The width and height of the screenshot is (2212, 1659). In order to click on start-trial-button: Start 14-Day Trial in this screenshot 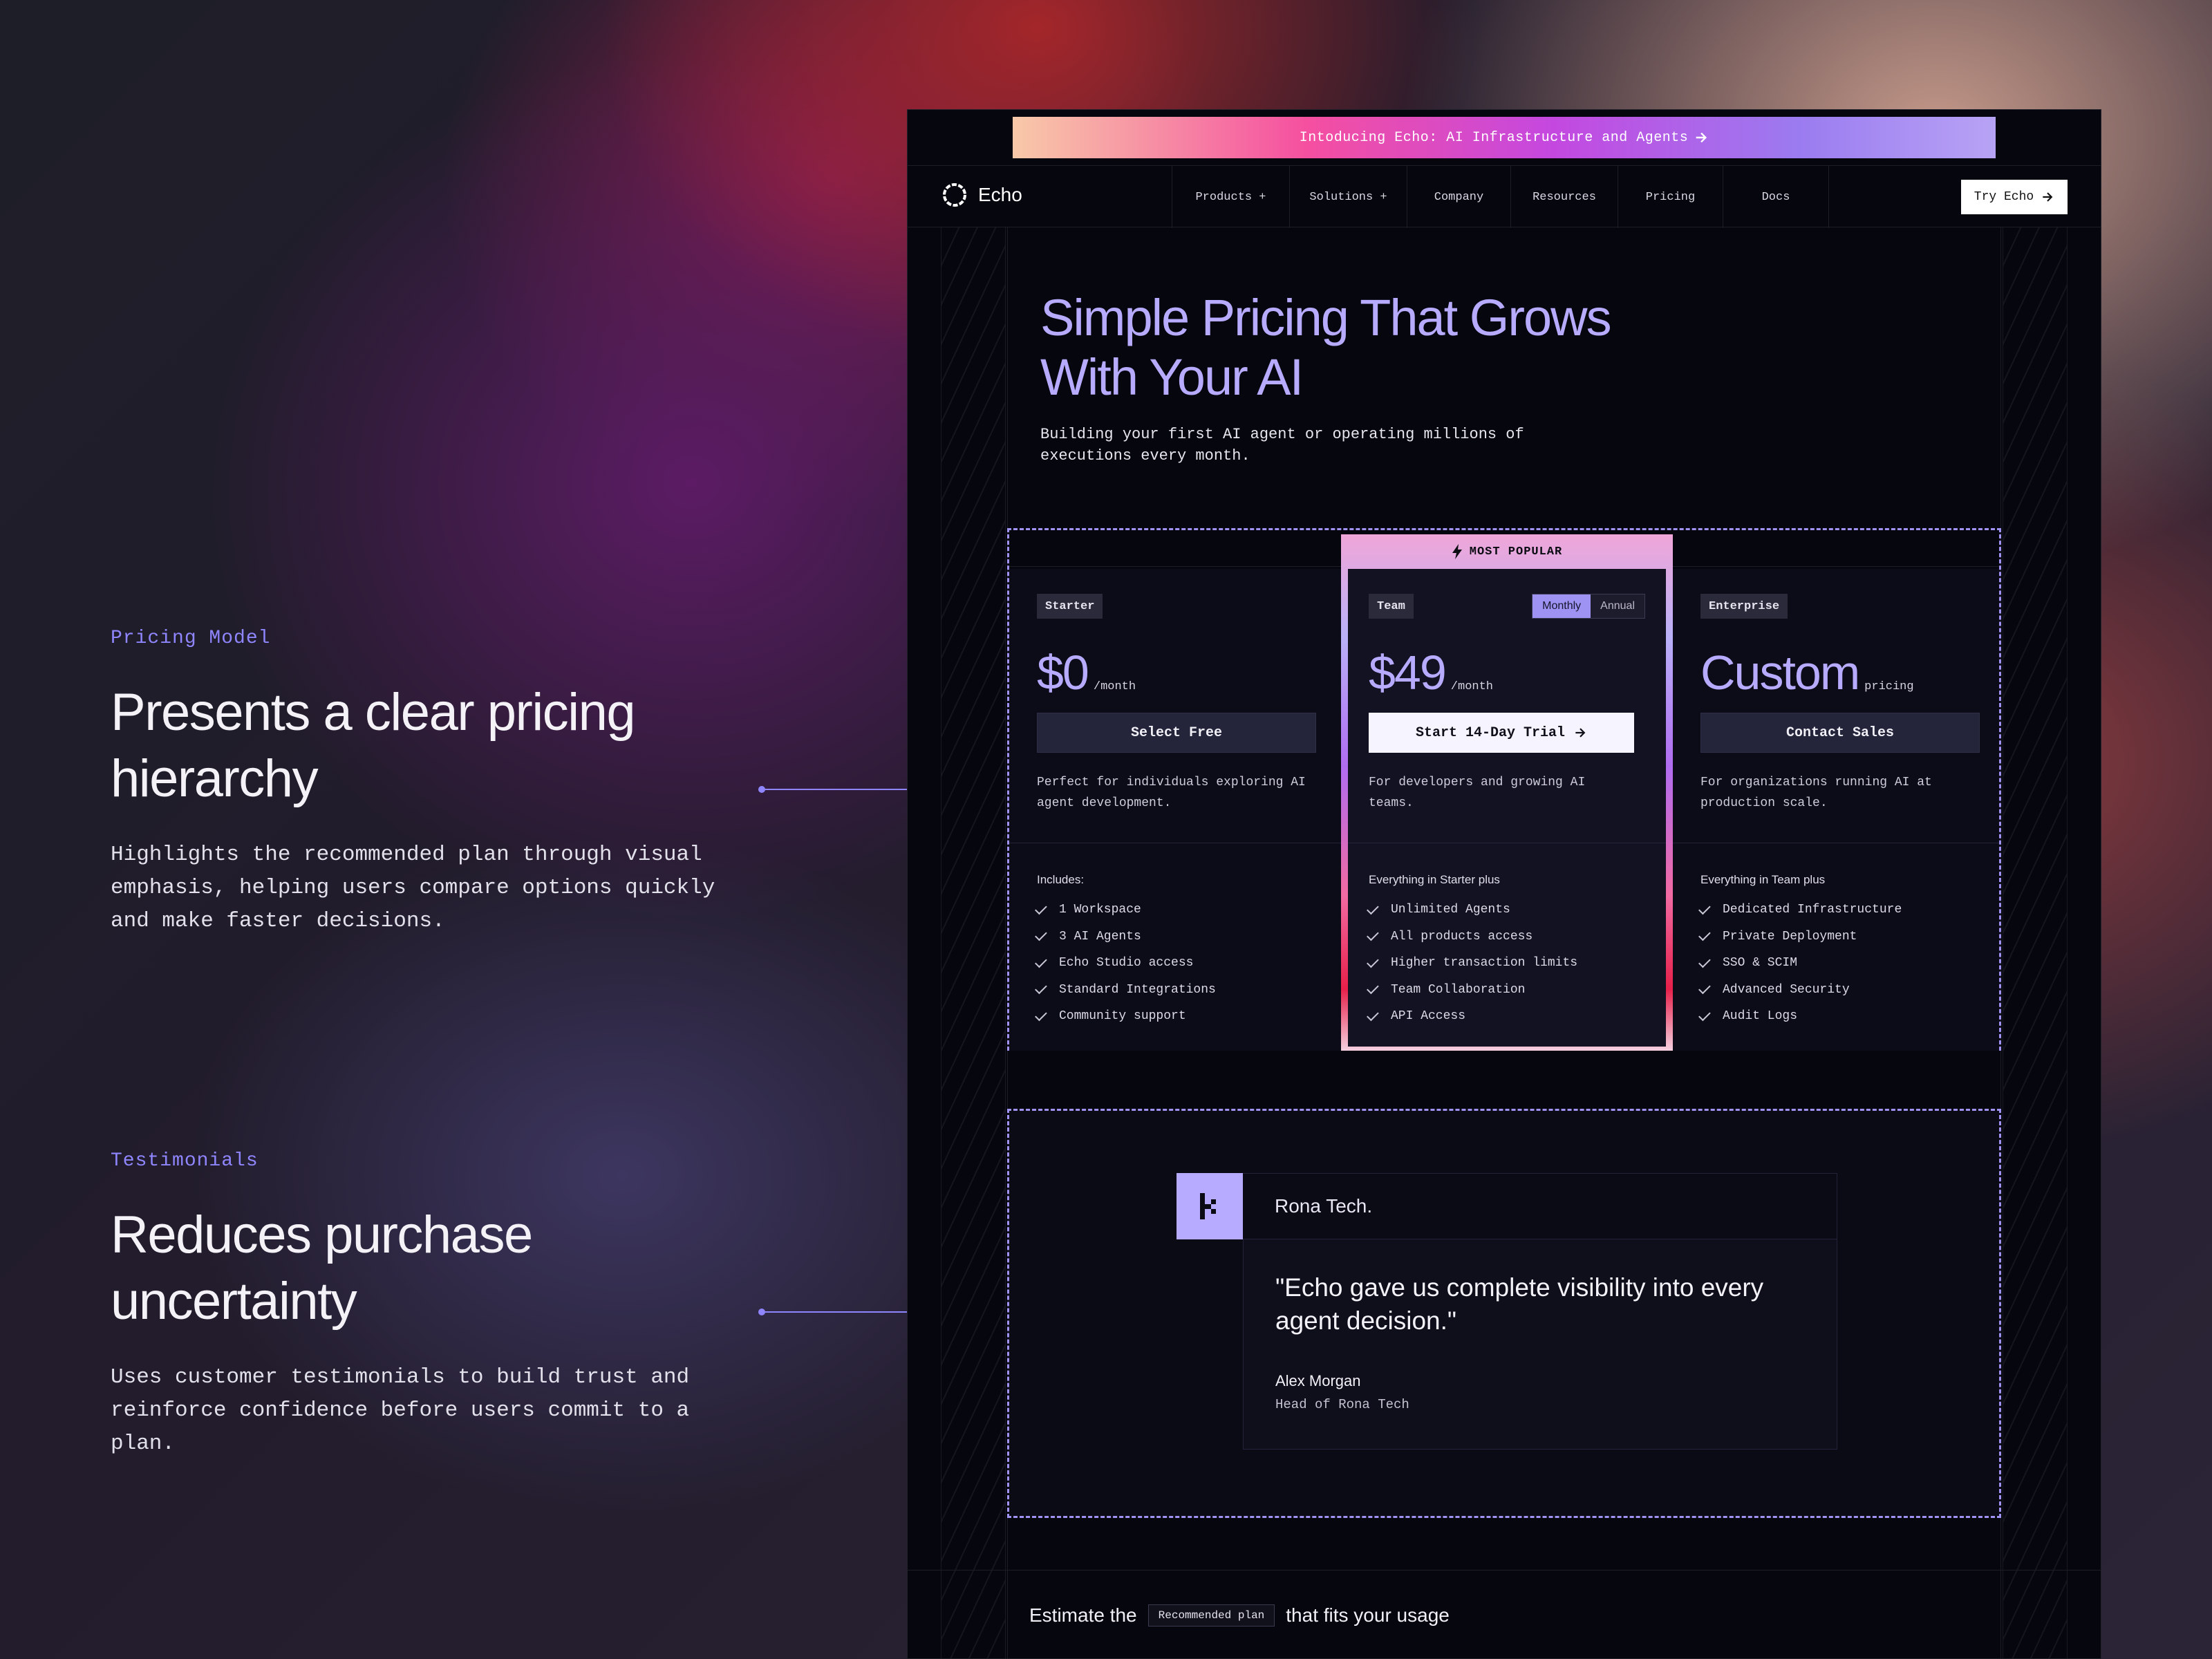, I will do `click(1502, 733)`.